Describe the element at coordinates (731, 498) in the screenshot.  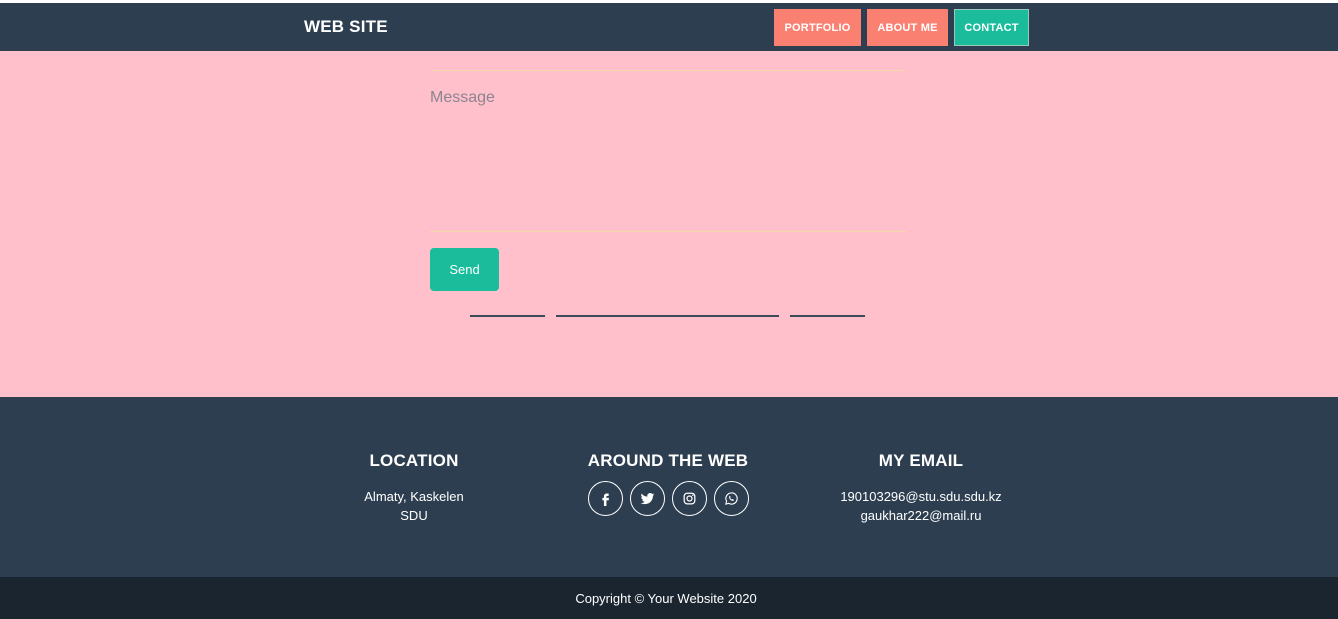
I see `whatsapp-icon` at that location.